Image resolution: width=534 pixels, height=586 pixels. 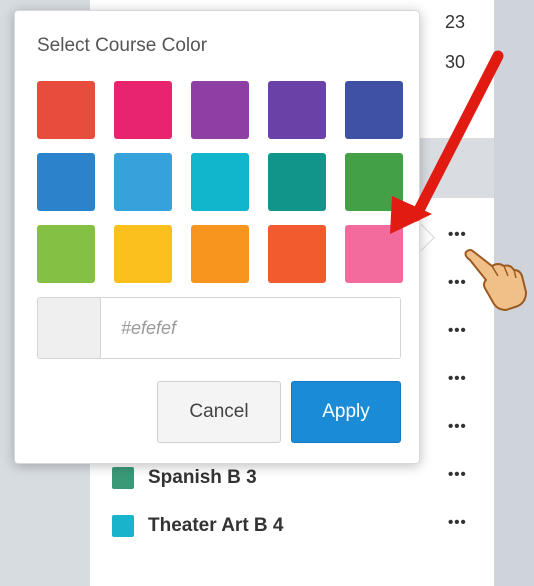 What do you see at coordinates (457, 136) in the screenshot?
I see `arrow-shaft` at bounding box center [457, 136].